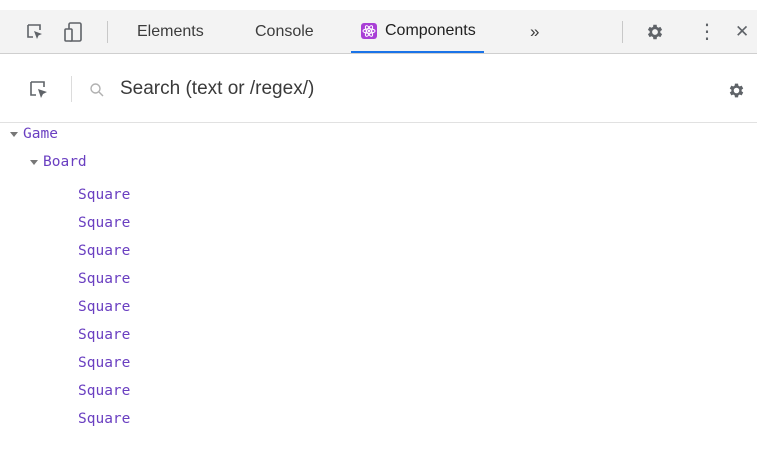 This screenshot has height=462, width=757. Describe the element at coordinates (369, 30) in the screenshot. I see `react-logo-icon` at that location.